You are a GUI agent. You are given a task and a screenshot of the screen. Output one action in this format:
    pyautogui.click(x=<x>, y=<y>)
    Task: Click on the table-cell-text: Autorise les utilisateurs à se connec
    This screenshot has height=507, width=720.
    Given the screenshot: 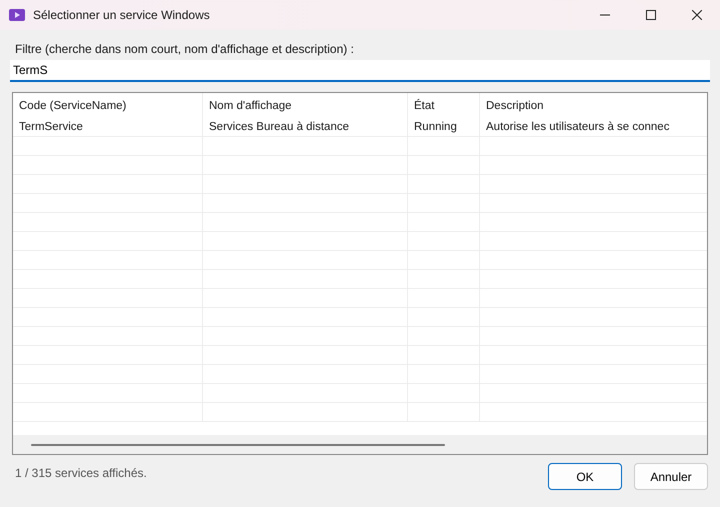 What is the action you would take?
    pyautogui.click(x=577, y=127)
    